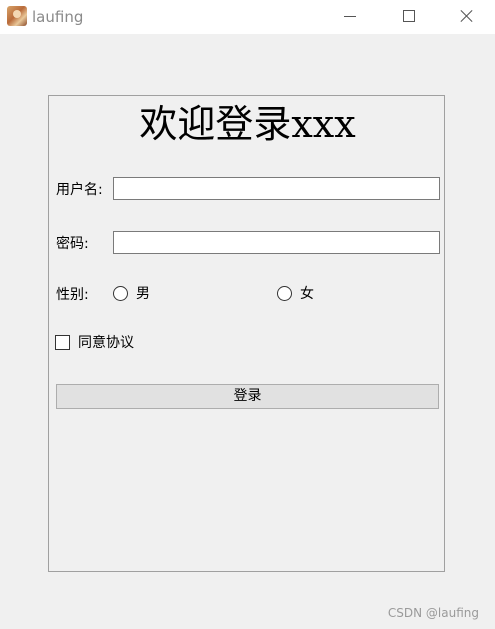 This screenshot has height=629, width=495. I want to click on gender-female-label: 女, so click(307, 294).